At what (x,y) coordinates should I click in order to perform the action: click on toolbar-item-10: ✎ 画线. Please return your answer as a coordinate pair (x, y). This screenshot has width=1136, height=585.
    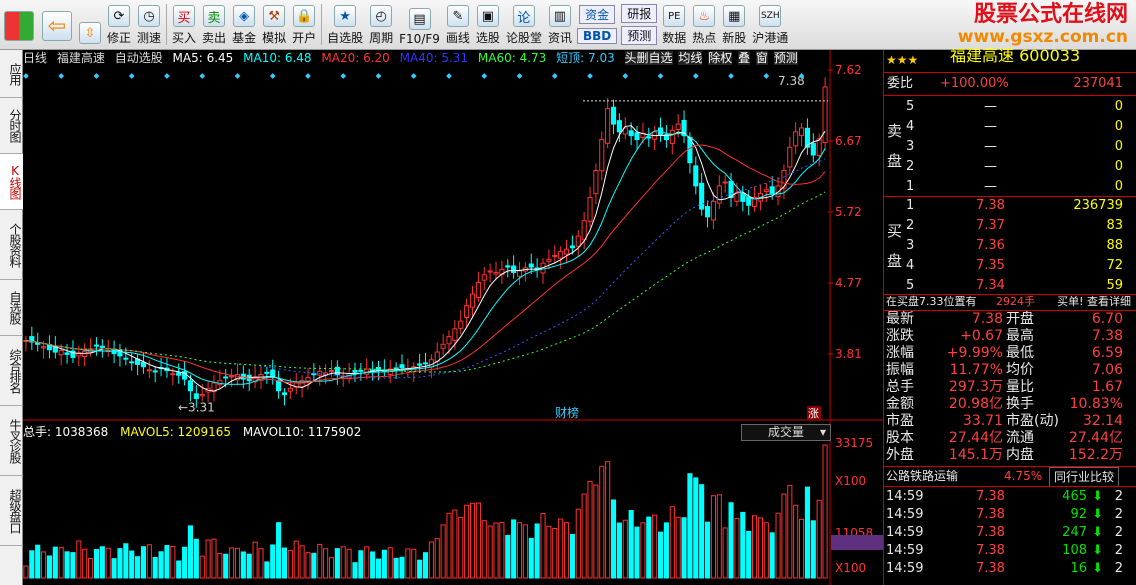
    Looking at the image, I should click on (458, 24).